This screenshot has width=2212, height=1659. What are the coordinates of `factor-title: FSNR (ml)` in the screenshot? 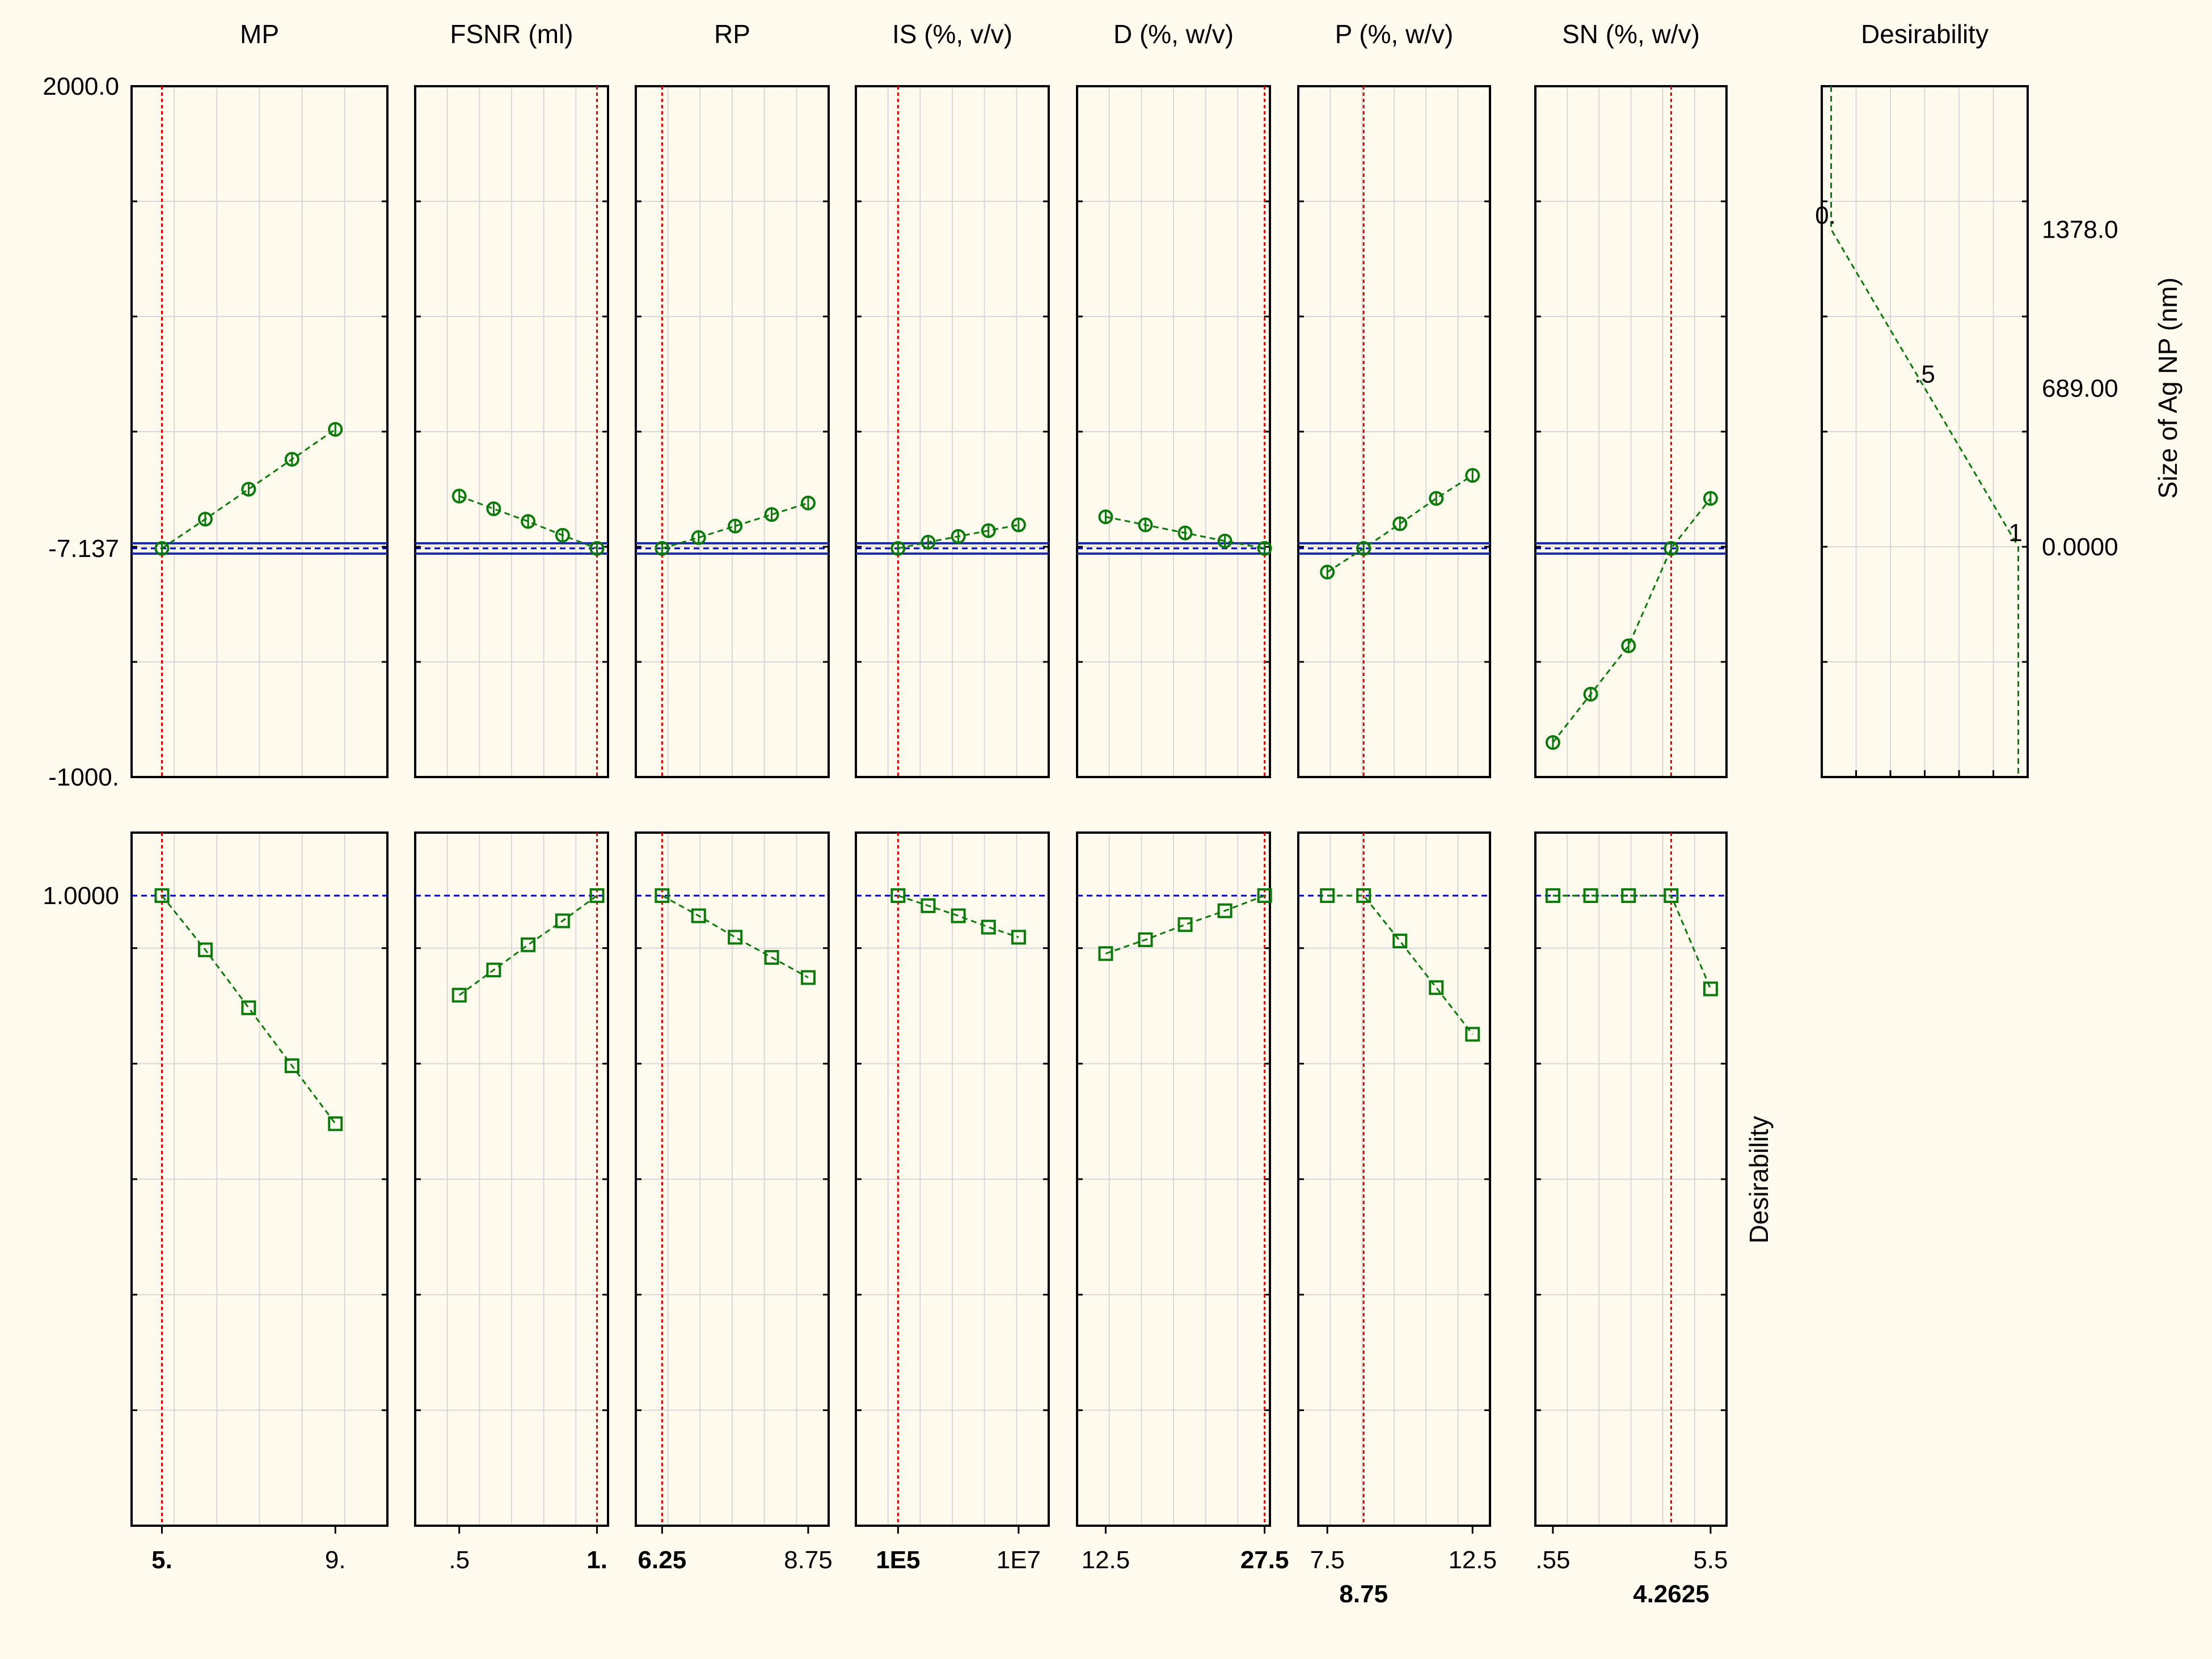 It's located at (511, 34).